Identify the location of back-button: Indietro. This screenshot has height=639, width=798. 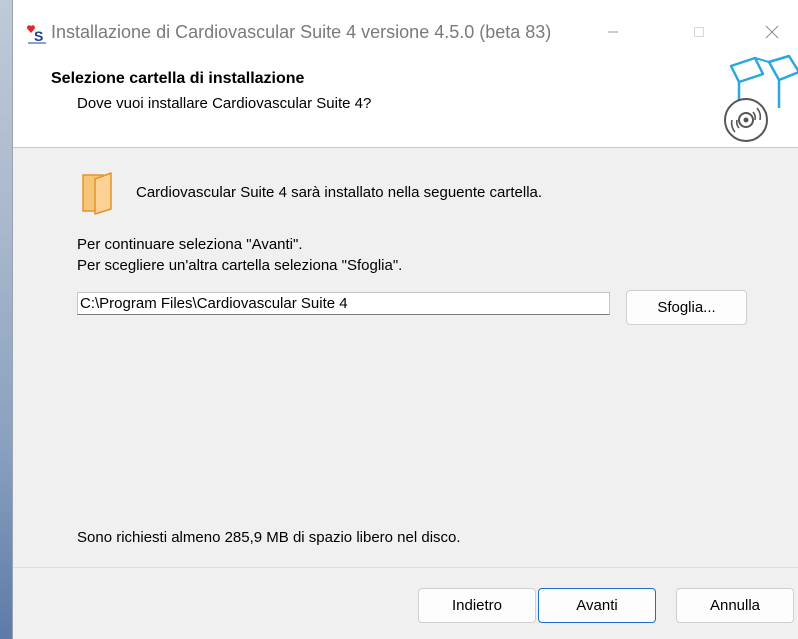
(477, 605).